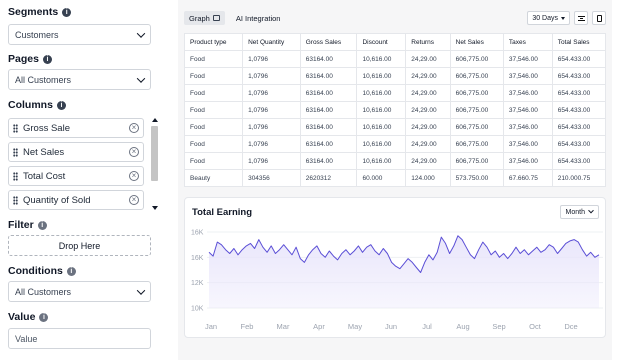 The image size is (620, 360). I want to click on export-button, so click(599, 18).